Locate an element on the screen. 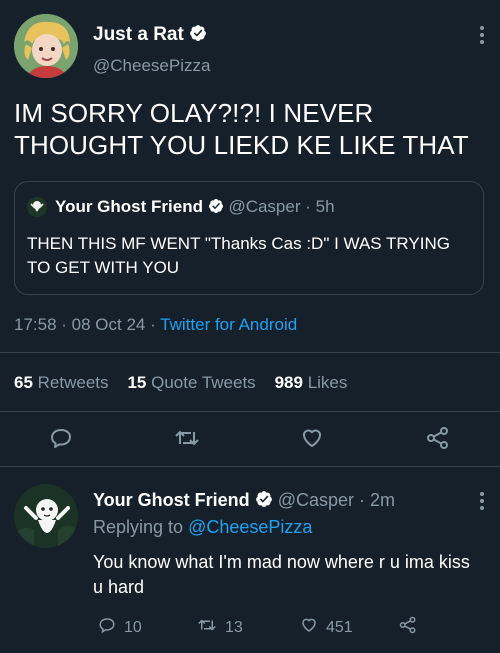 Image resolution: width=500 pixels, height=653 pixels. quote-author-avatar is located at coordinates (37, 207).